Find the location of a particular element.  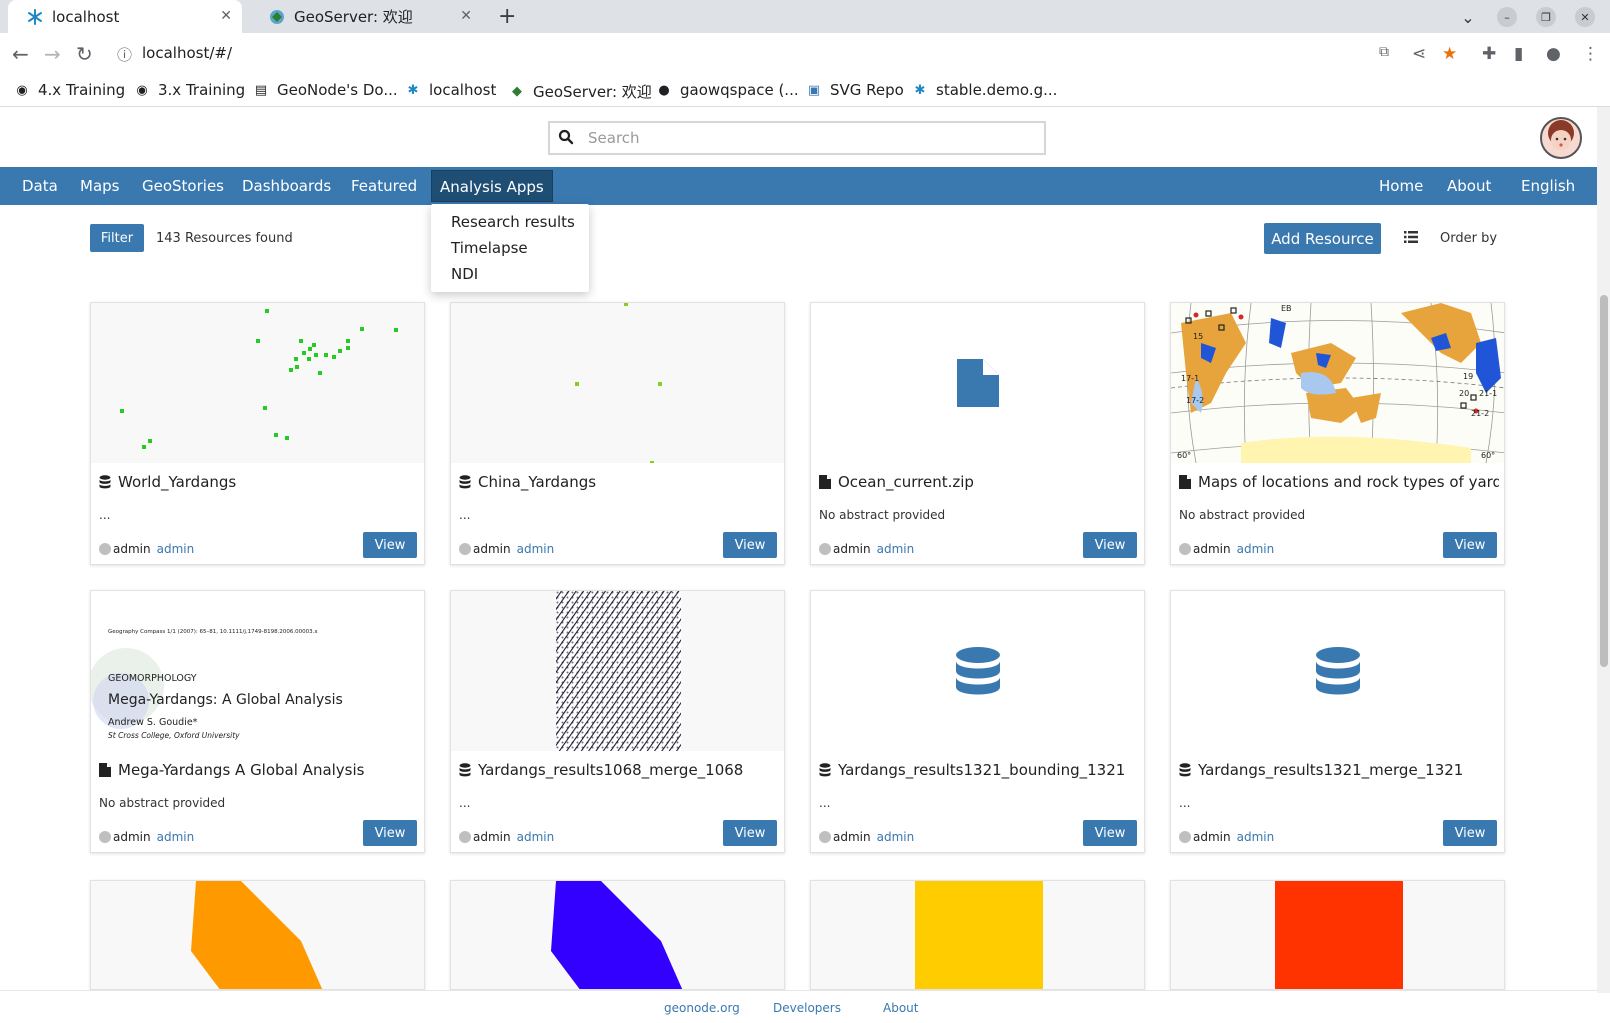

scrollbar-thumb is located at coordinates (1604, 481).